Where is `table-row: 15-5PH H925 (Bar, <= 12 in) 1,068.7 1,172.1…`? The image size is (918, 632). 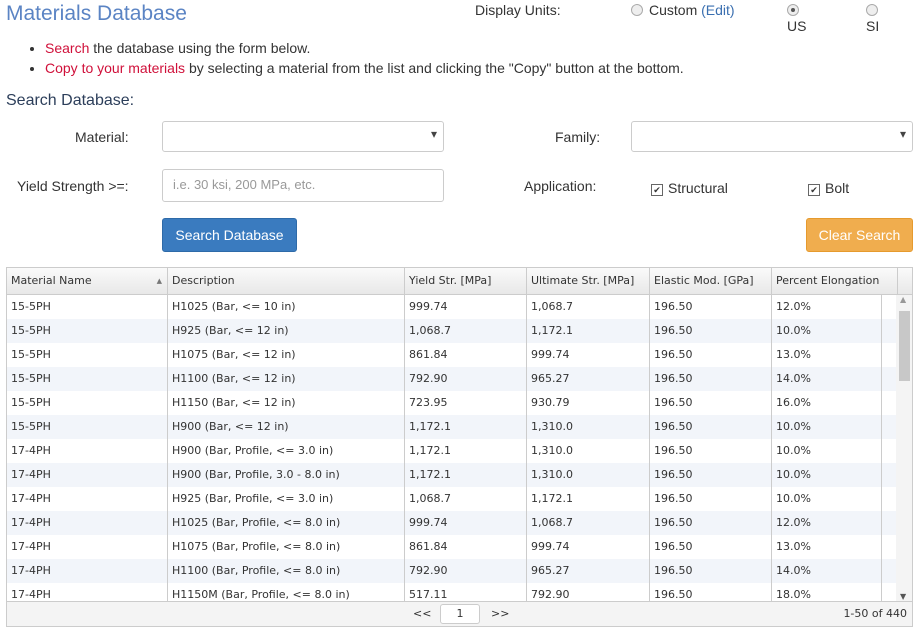
table-row: 15-5PH H925 (Bar, <= 12 in) 1,068.7 1,172.1… is located at coordinates (459, 331).